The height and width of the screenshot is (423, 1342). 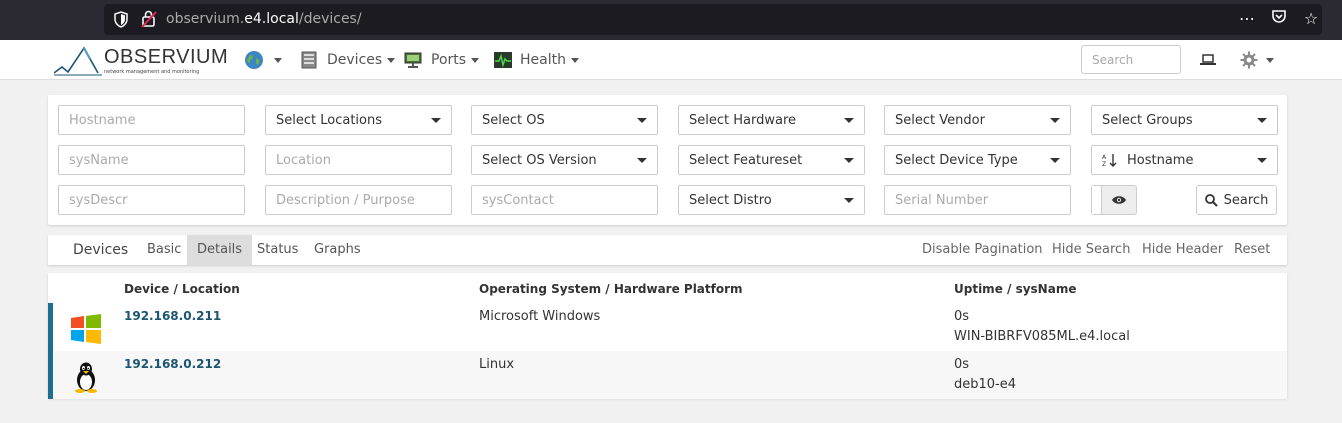 What do you see at coordinates (1114, 200) in the screenshot?
I see `toggle-visibility-button` at bounding box center [1114, 200].